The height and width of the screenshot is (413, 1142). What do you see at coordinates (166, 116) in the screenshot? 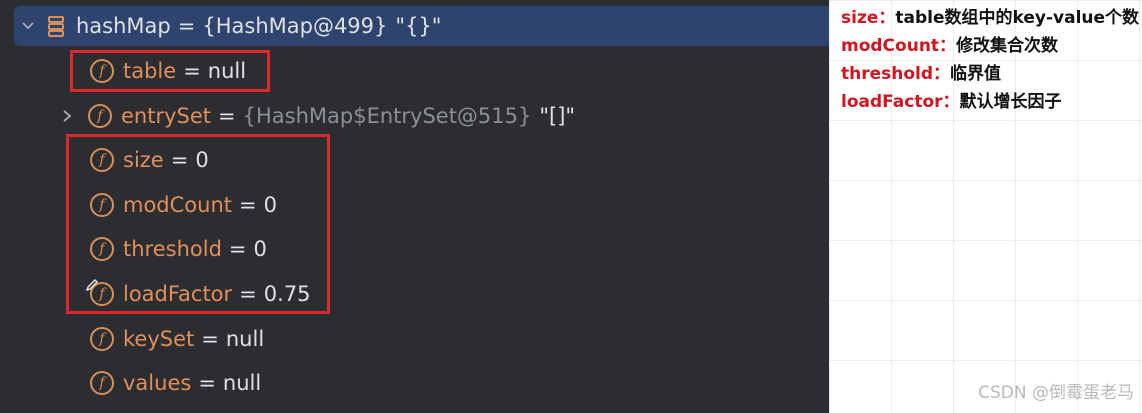
I see `field-name: entrySet` at bounding box center [166, 116].